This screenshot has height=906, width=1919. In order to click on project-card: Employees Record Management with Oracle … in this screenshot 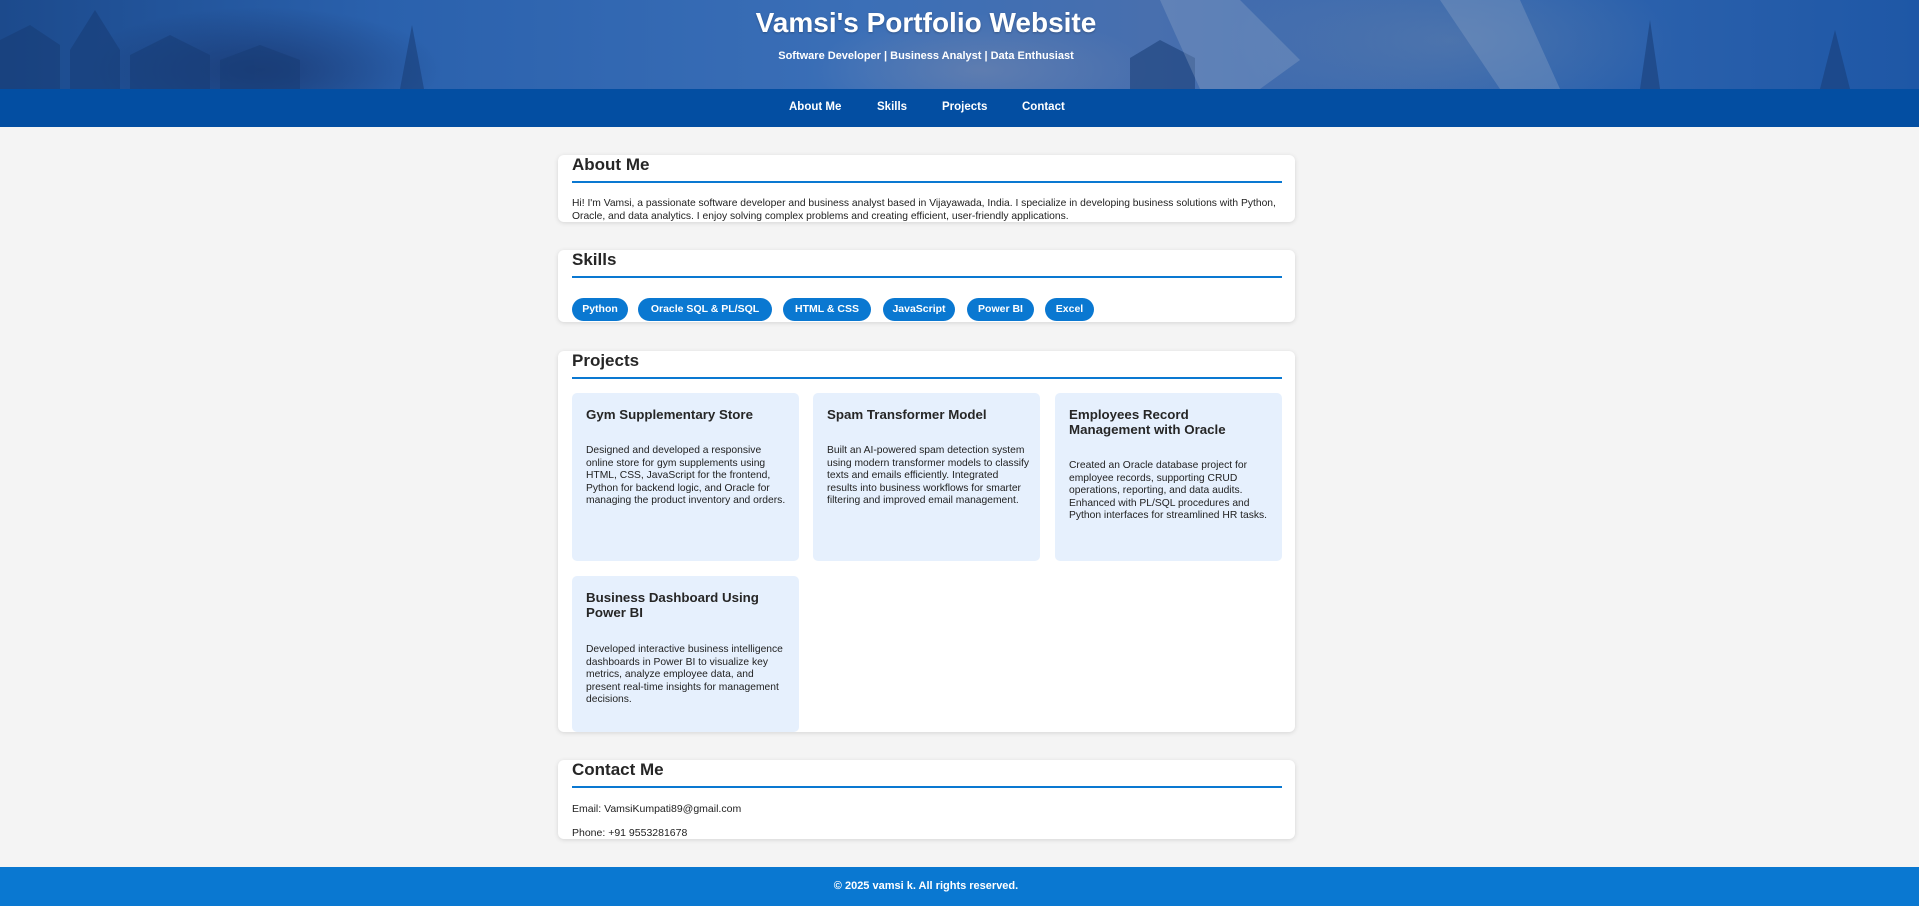, I will do `click(1168, 477)`.